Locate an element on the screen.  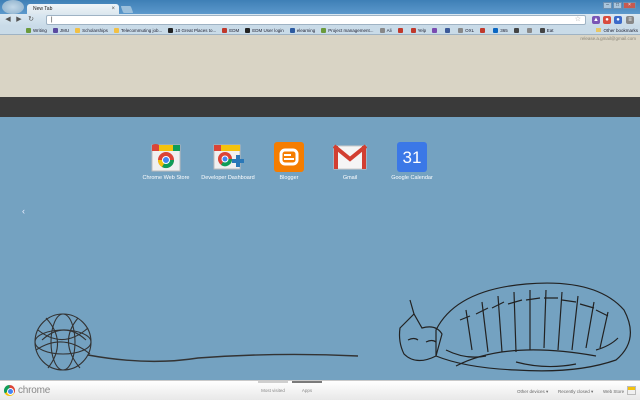
minimize-button: – is located at coordinates (607, 5).